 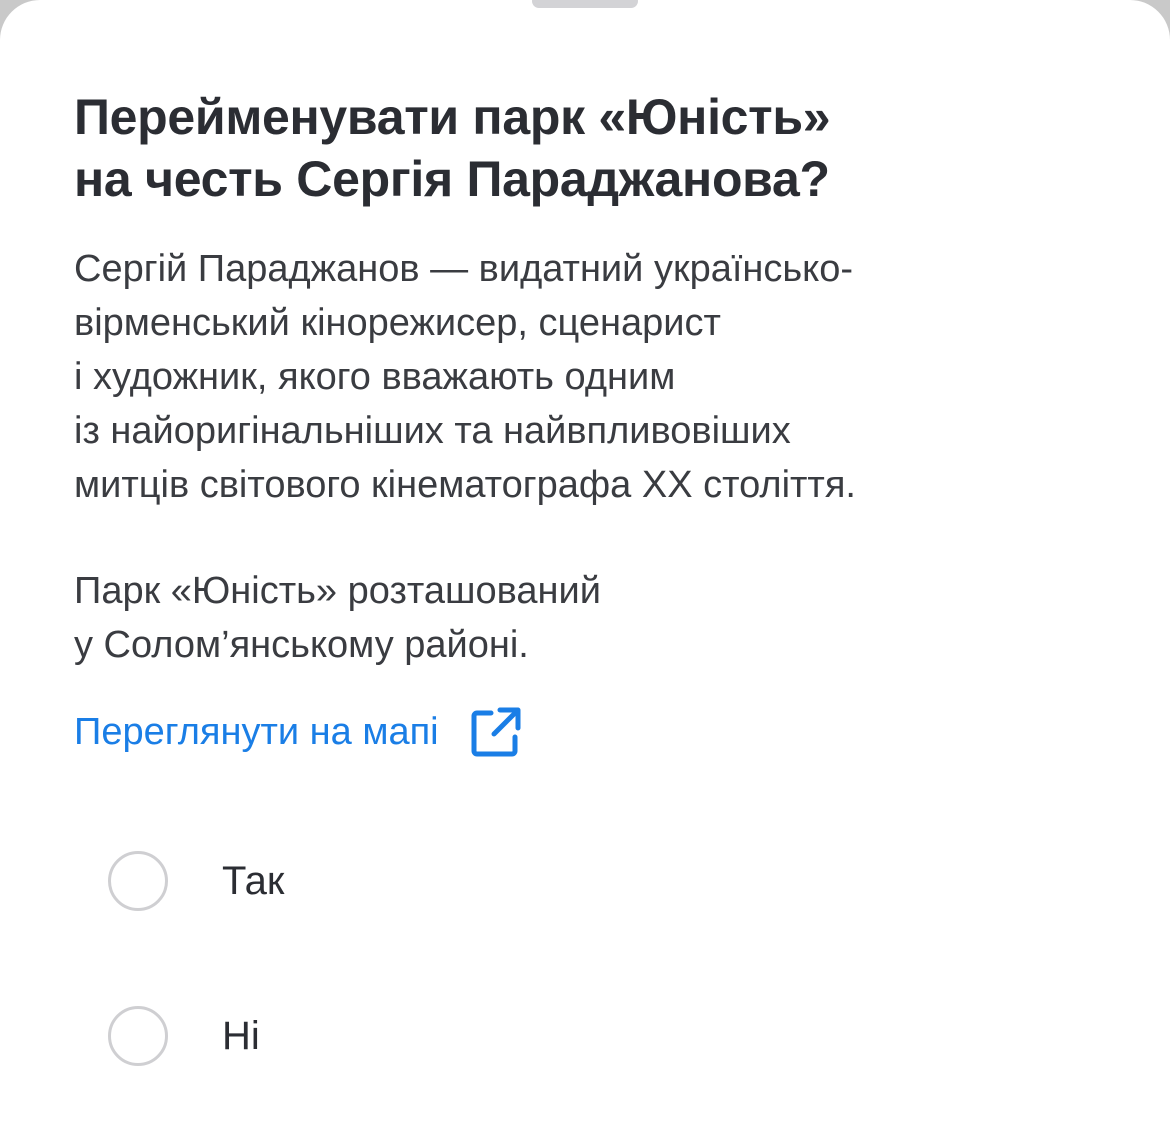 What do you see at coordinates (253, 880) in the screenshot?
I see `option-yes-label: Так` at bounding box center [253, 880].